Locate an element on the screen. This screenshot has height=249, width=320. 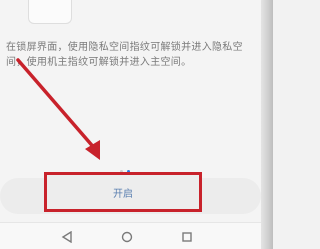
home-icon is located at coordinates (127, 237).